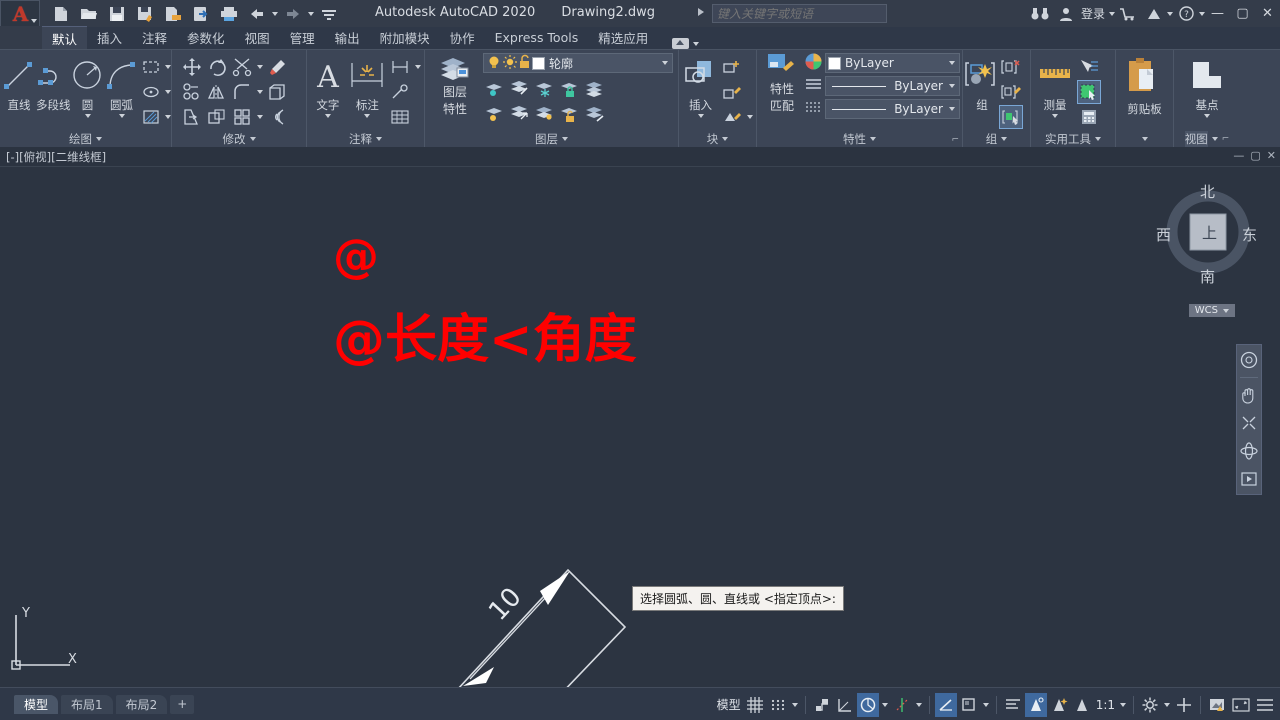 This screenshot has height=720, width=1280. What do you see at coordinates (510, 63) in the screenshot?
I see `layer-thaw-sun-icon` at bounding box center [510, 63].